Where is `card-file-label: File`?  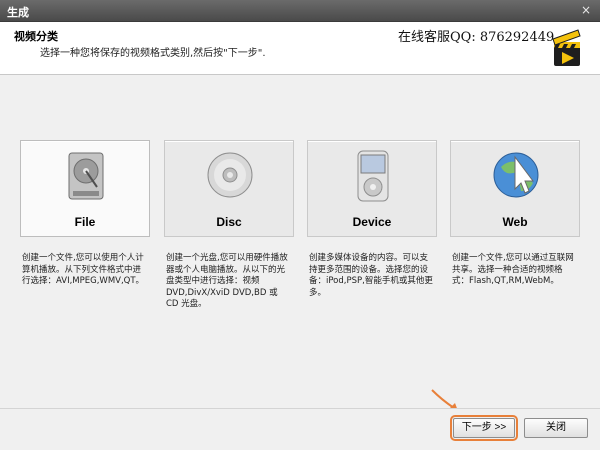
card-file-label: File is located at coordinates (85, 222).